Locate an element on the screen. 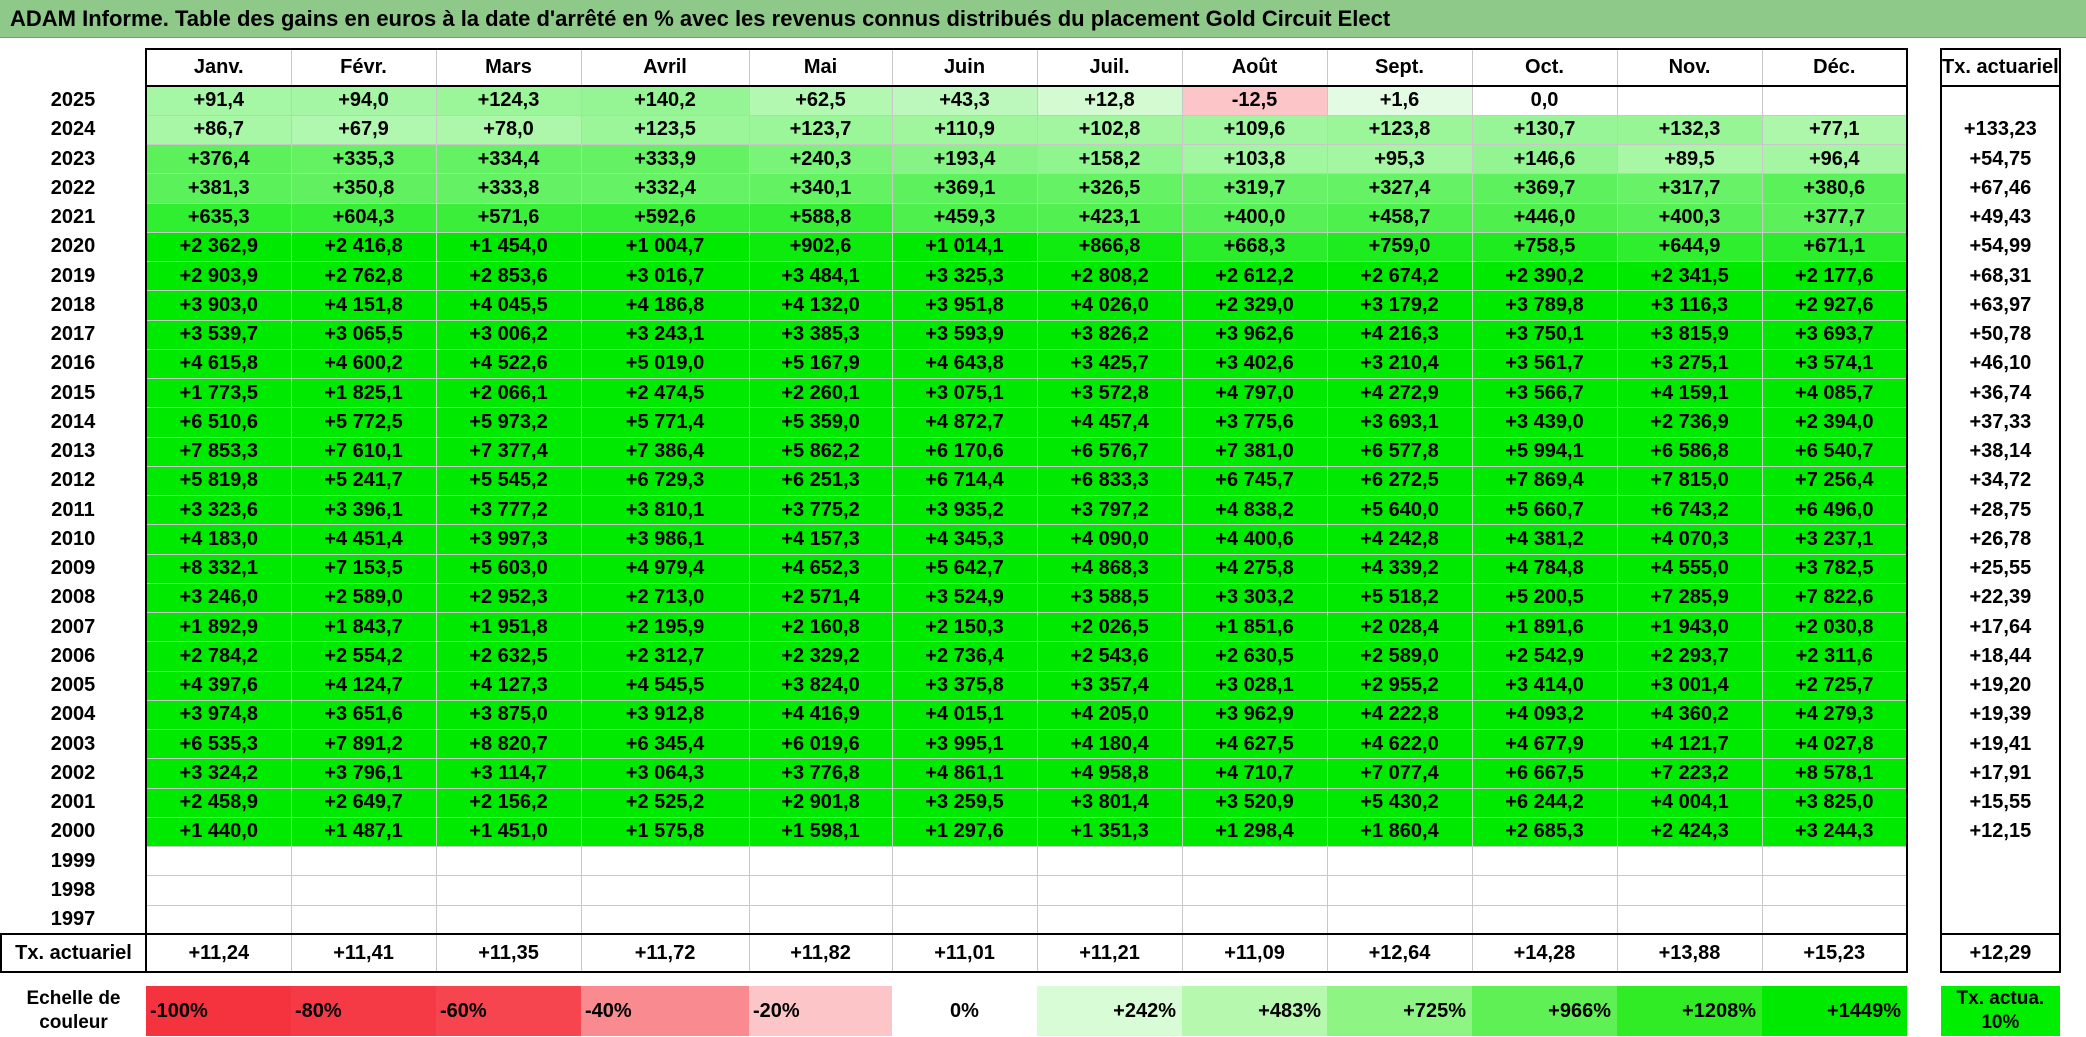 This screenshot has width=2086, height=1037. gain-cell: +2 424,3 is located at coordinates (1689, 832).